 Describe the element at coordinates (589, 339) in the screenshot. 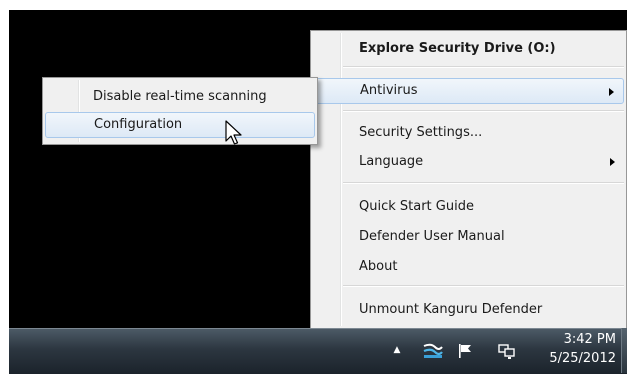

I see `clock-time: 3:42 PM` at that location.